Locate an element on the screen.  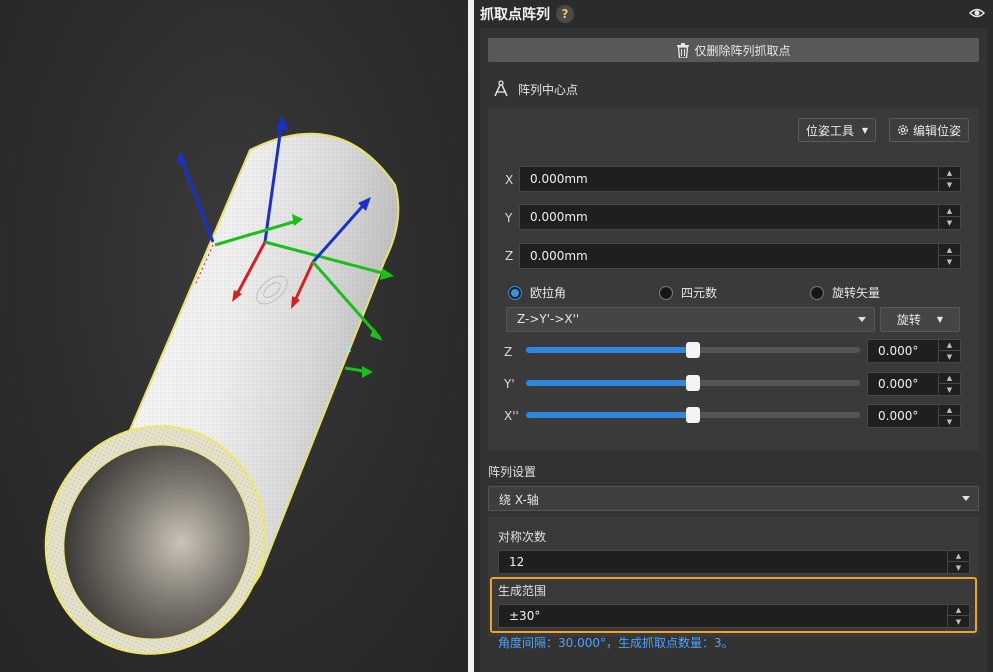
interval-info-text: 角度间隔：30.000°，生成抓取点数量：3。 is located at coordinates (616, 643).